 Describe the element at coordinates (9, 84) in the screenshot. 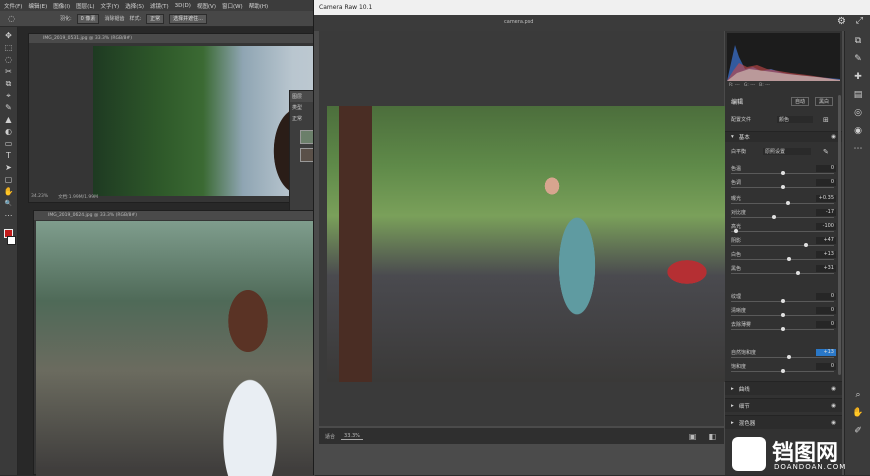

I see `frame-tool-icon: ⧉` at that location.